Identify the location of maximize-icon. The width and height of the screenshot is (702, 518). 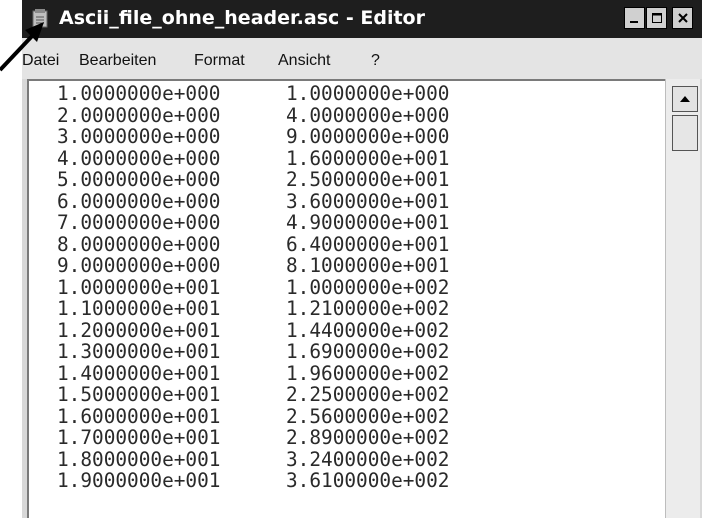
(656, 18).